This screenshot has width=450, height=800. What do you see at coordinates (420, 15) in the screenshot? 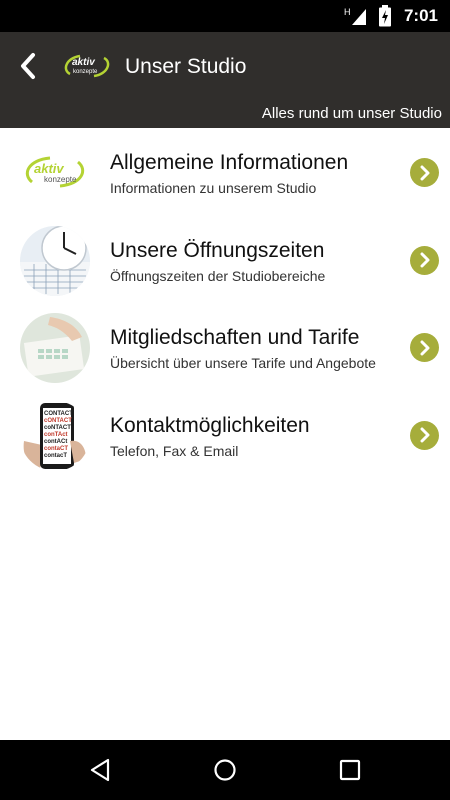
I see `status-time: 7:01` at bounding box center [420, 15].